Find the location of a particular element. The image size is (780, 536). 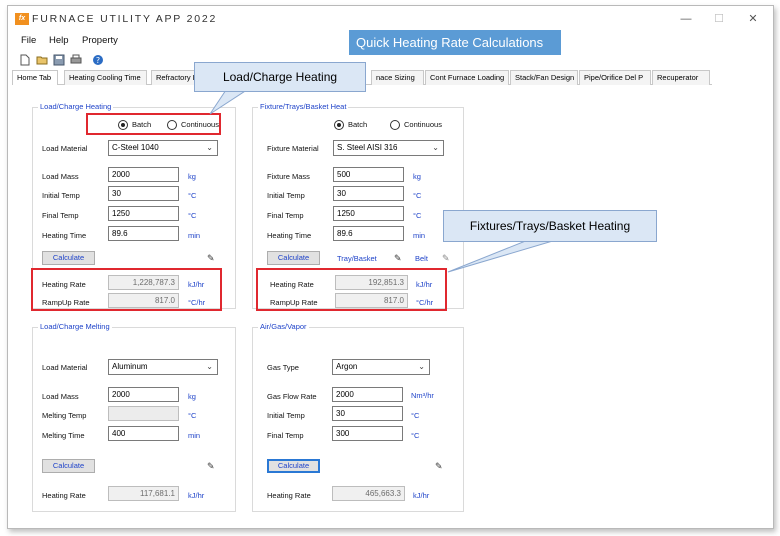

fixture-initial-unit: °C is located at coordinates (417, 195).